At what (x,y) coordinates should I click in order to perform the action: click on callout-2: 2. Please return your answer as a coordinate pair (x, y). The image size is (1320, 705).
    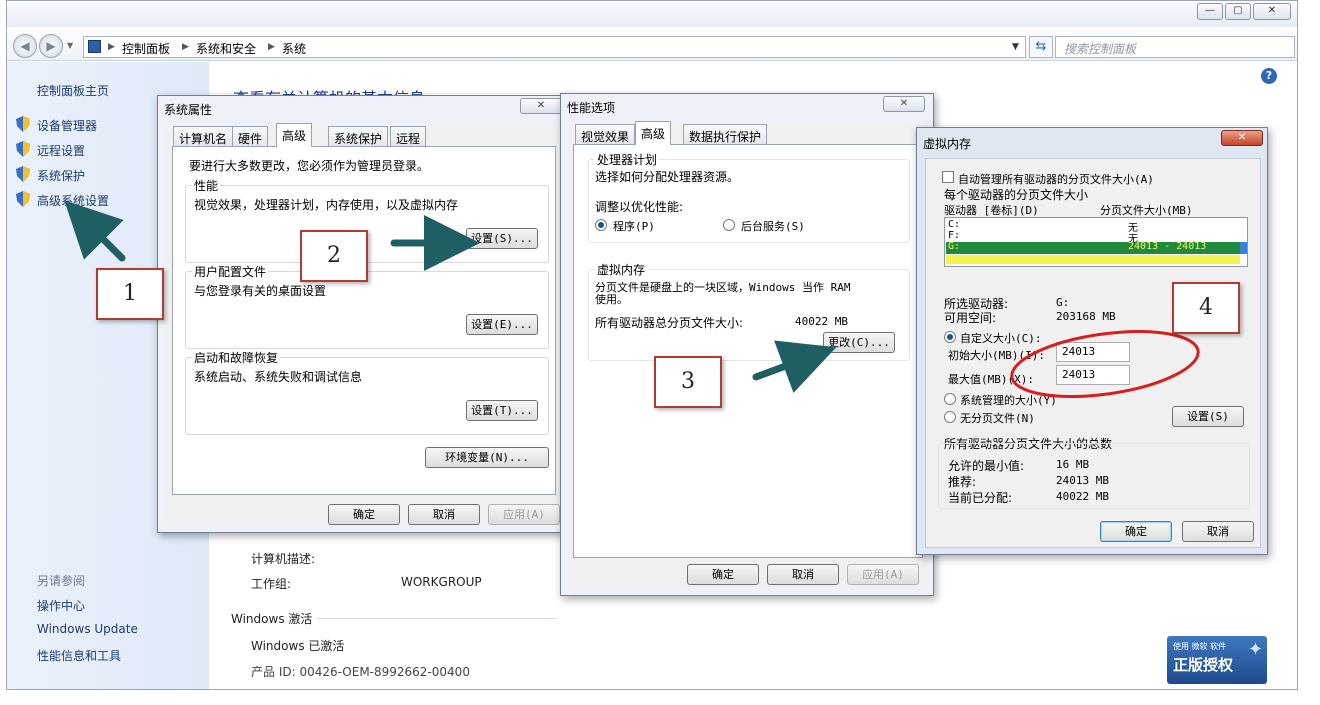
    Looking at the image, I should click on (334, 256).